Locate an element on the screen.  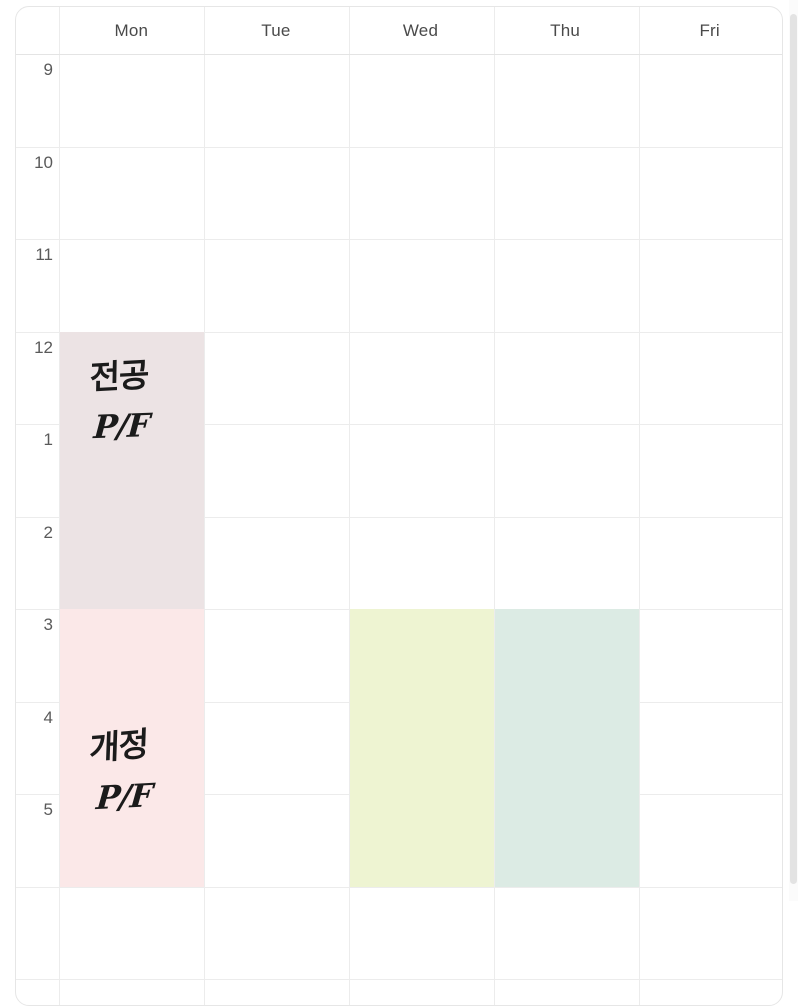
day-header-fri: Fri is located at coordinates (709, 30).